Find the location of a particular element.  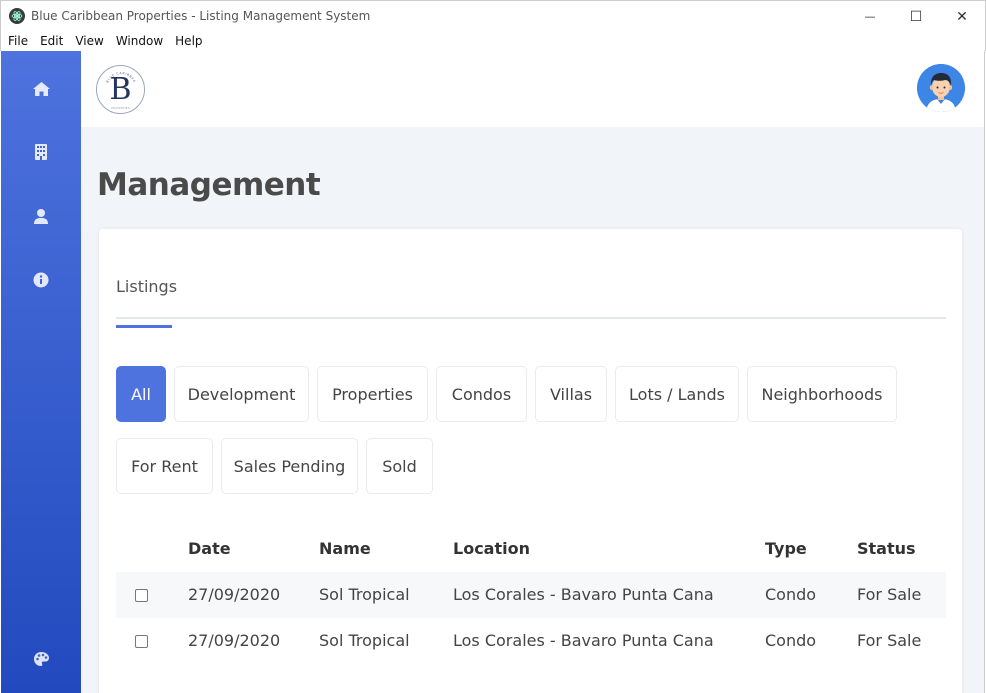

logo-ring-text: BLUE CARIBBEAN is located at coordinates (116, 74).